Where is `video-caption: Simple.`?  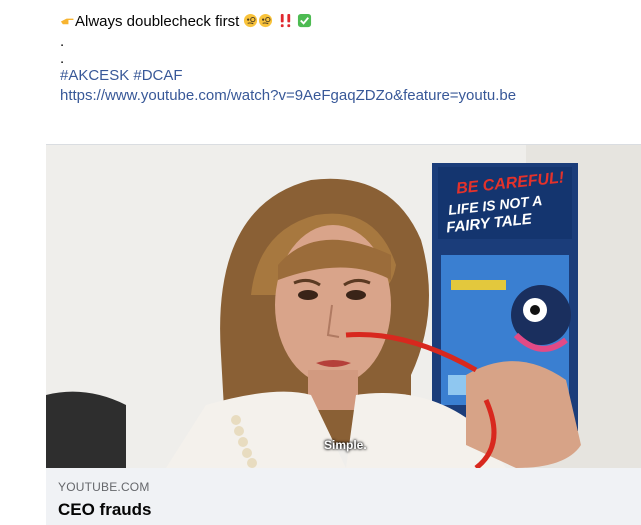 video-caption: Simple. is located at coordinates (345, 445).